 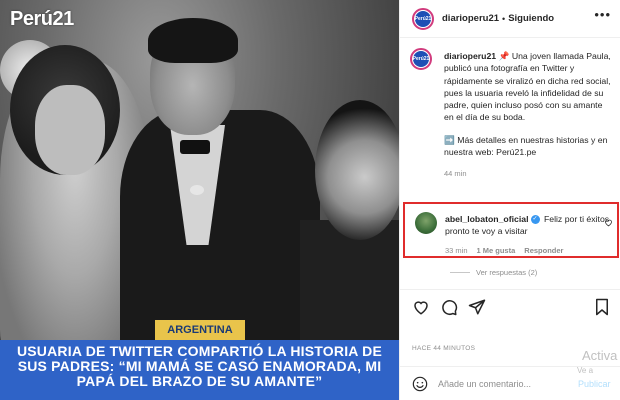 I want to click on emoji-icon, so click(x=420, y=384).